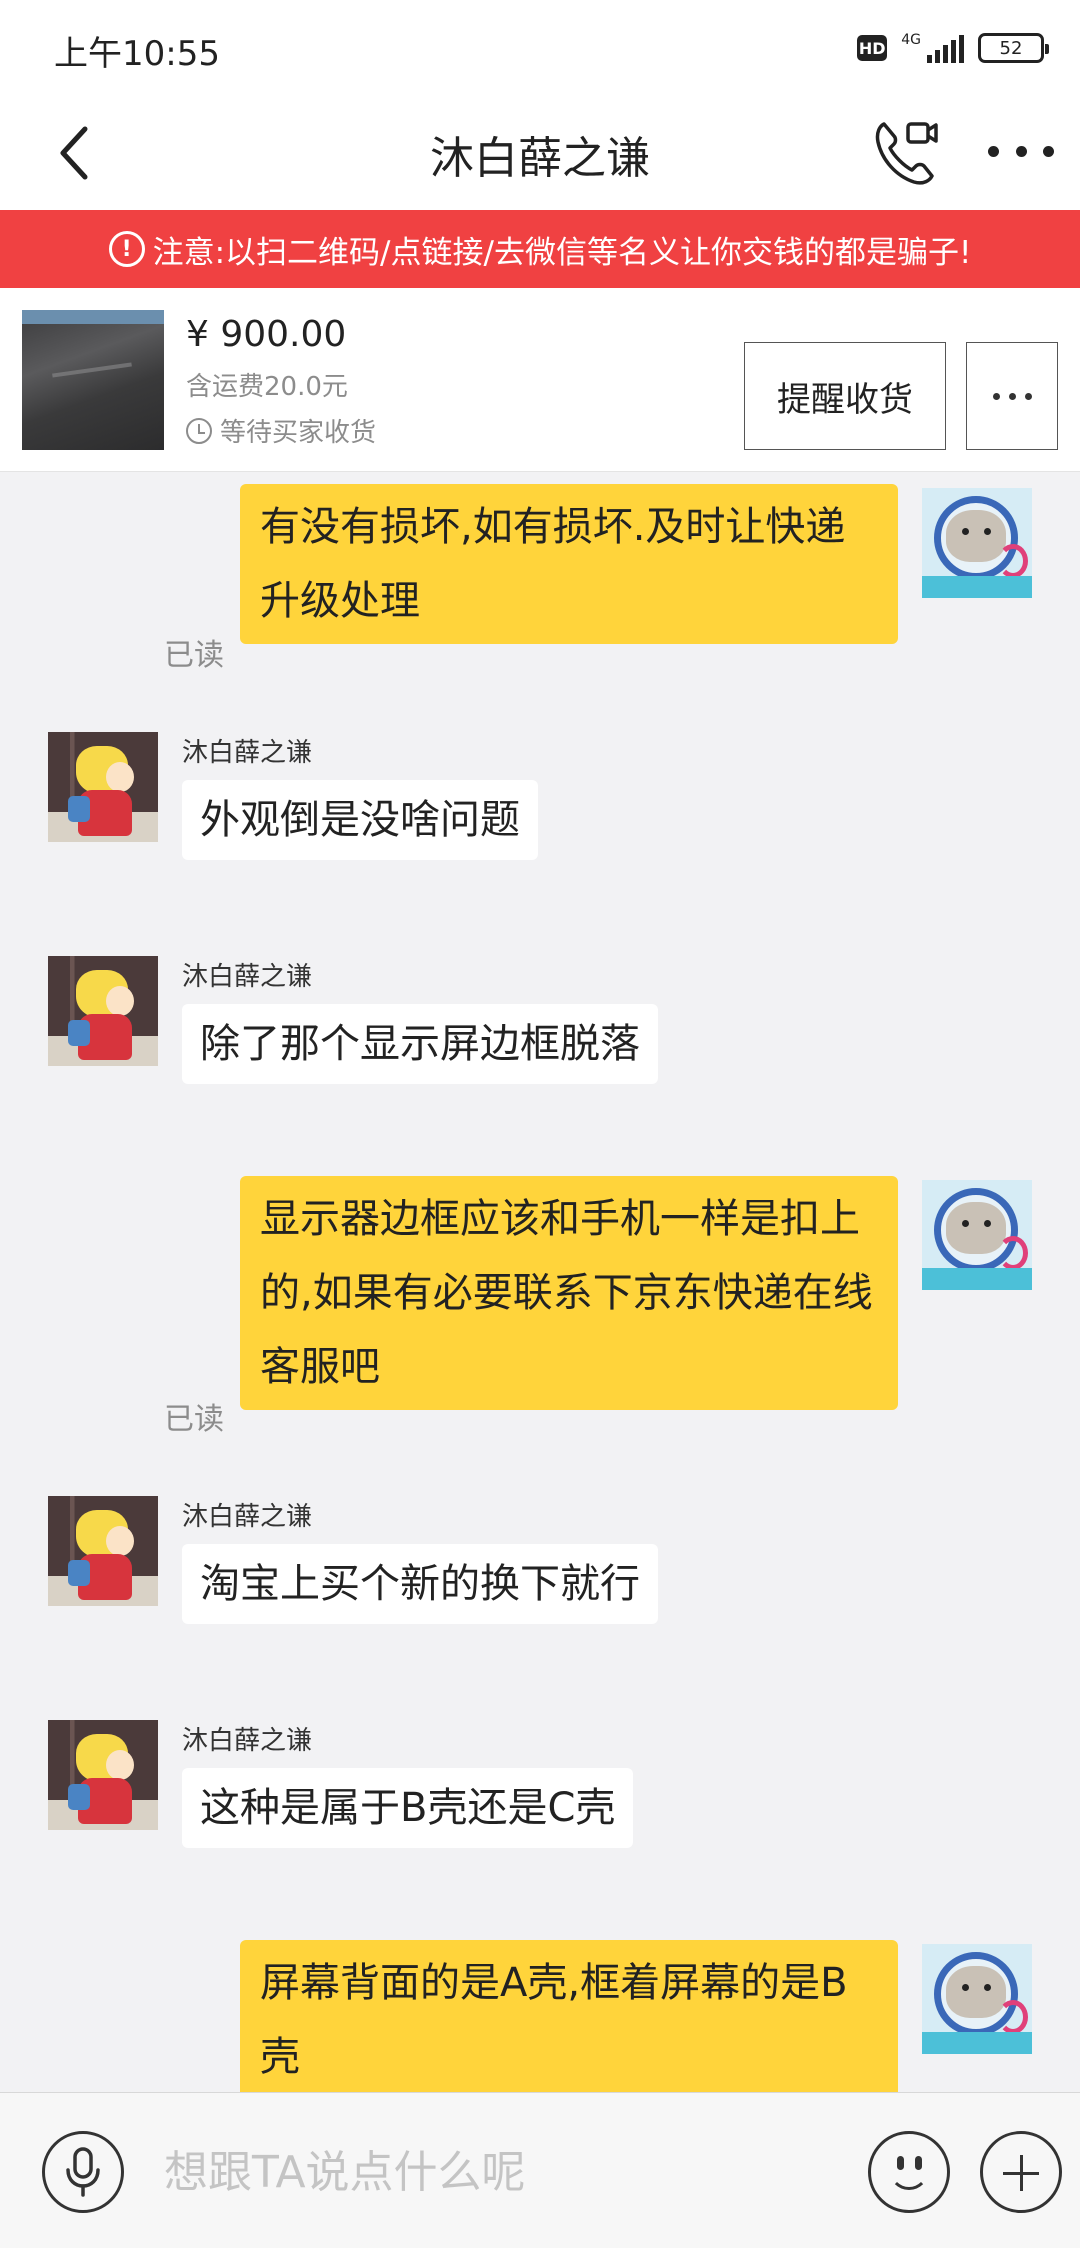  I want to click on hd-icon: HD, so click(872, 48).